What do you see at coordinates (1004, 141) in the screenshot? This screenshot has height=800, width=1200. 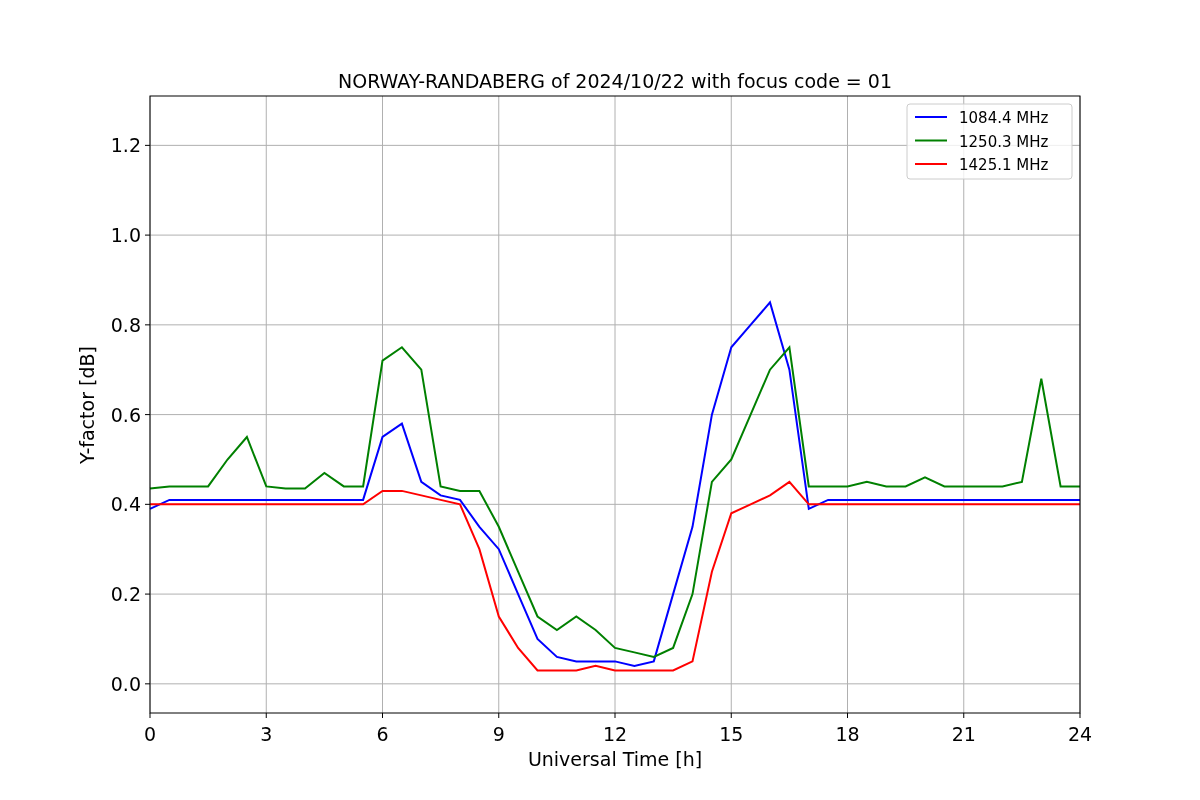 I see `legend-label: 1250.3 MHz` at bounding box center [1004, 141].